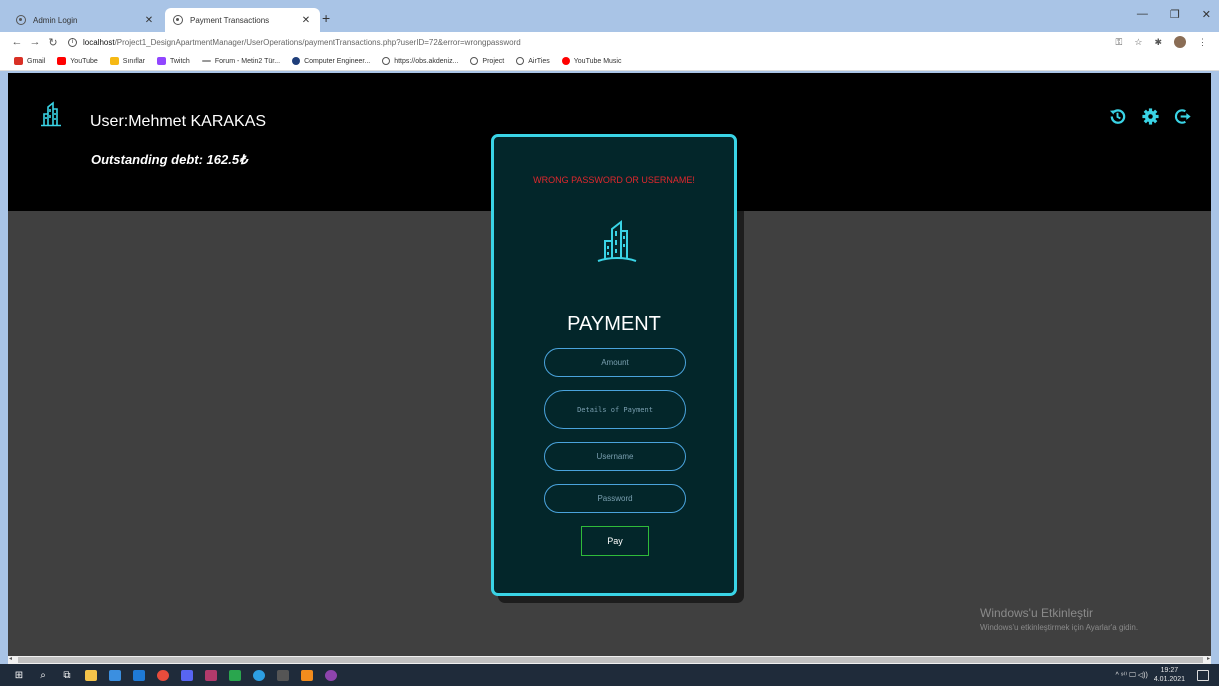 Image resolution: width=1219 pixels, height=686 pixels. What do you see at coordinates (1206, 14) in the screenshot?
I see `close-window-icon: ✕` at bounding box center [1206, 14].